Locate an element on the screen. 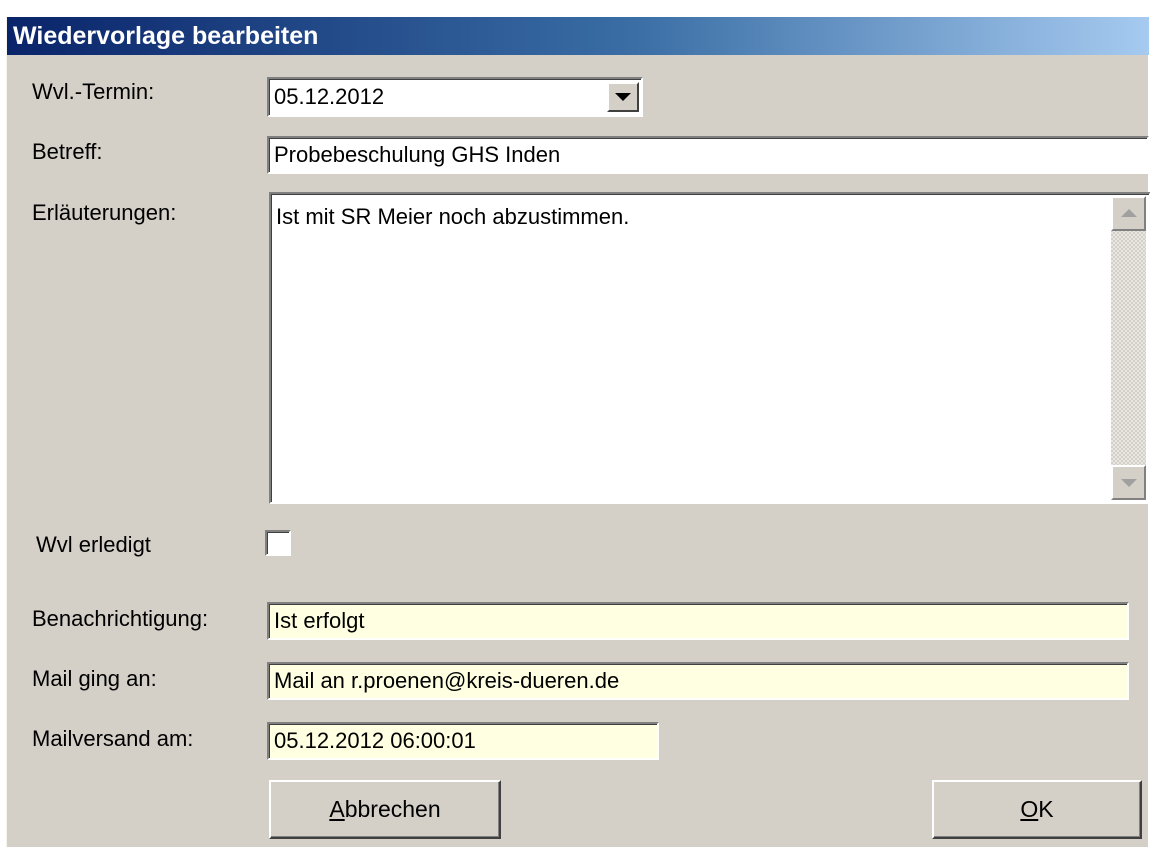 This screenshot has height=849, width=1150. ok-button-label: OK is located at coordinates (1037, 809).